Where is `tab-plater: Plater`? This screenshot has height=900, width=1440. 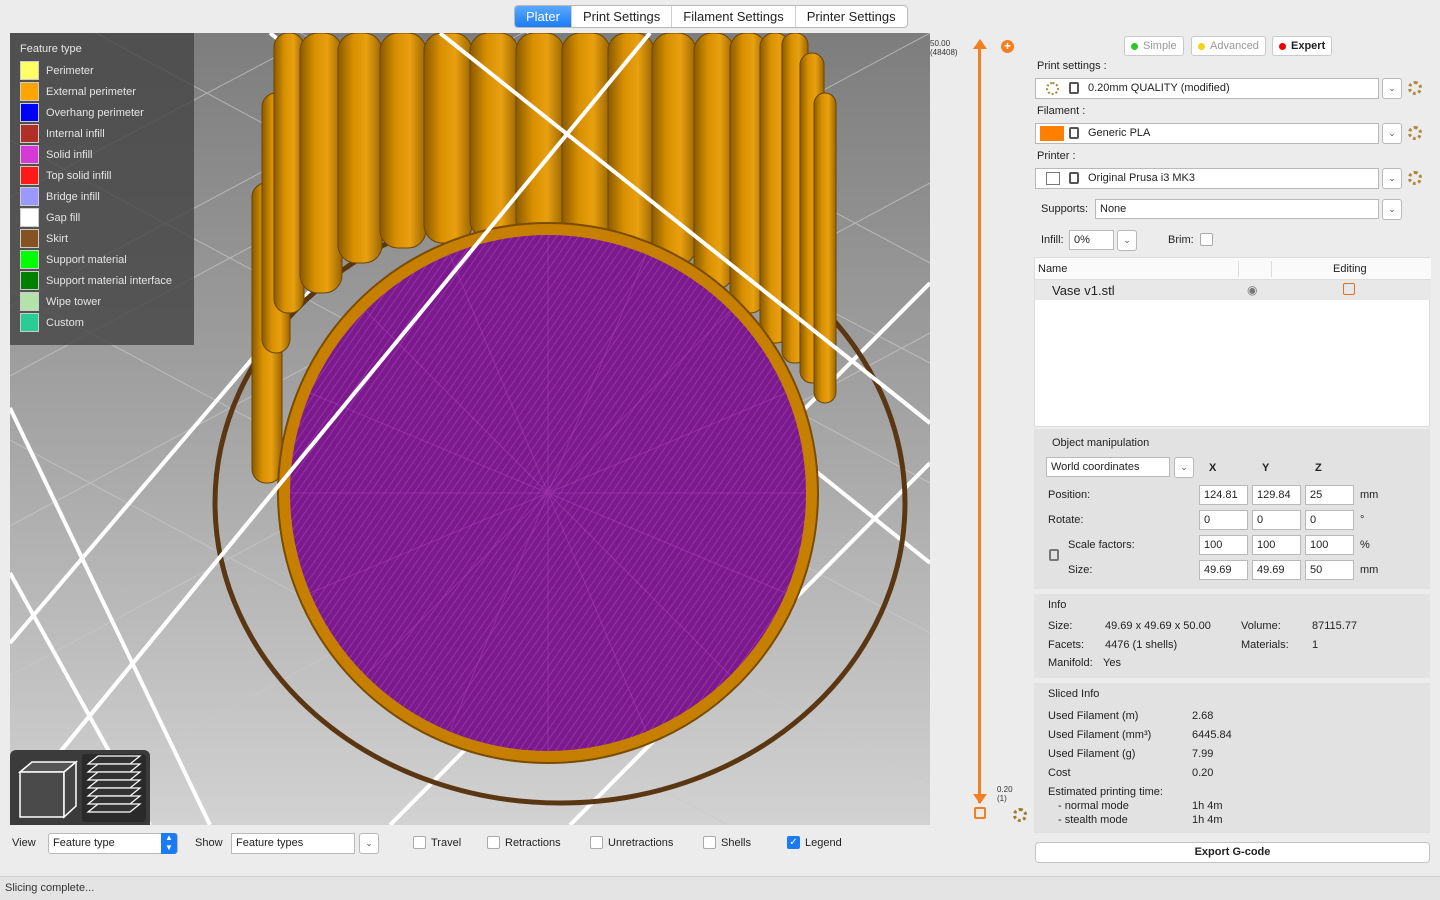 tab-plater: Plater is located at coordinates (543, 16).